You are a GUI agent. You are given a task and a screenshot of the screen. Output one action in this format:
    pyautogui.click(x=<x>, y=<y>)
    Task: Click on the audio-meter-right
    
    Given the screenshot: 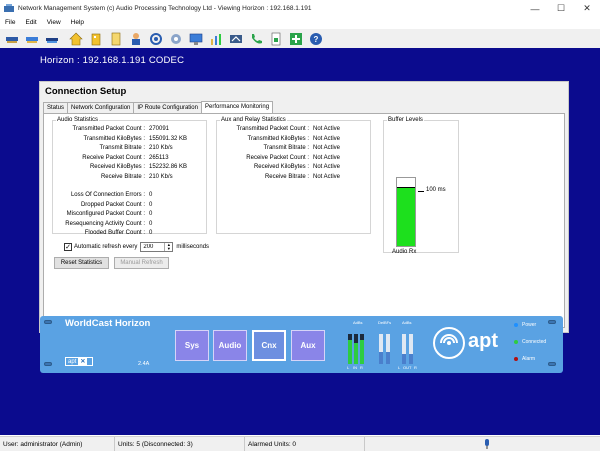 What is the action you would take?
    pyautogui.click(x=362, y=349)
    